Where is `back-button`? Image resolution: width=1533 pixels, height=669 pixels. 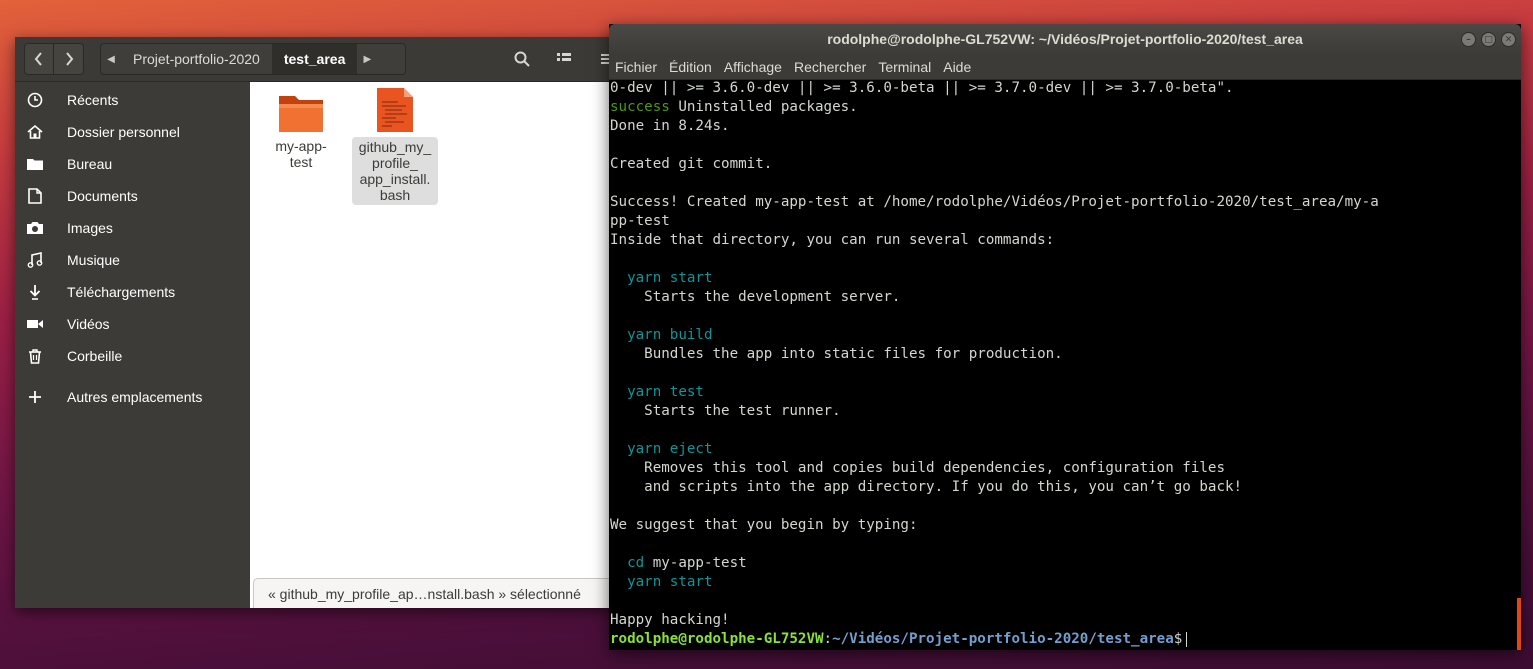
back-button is located at coordinates (39, 59).